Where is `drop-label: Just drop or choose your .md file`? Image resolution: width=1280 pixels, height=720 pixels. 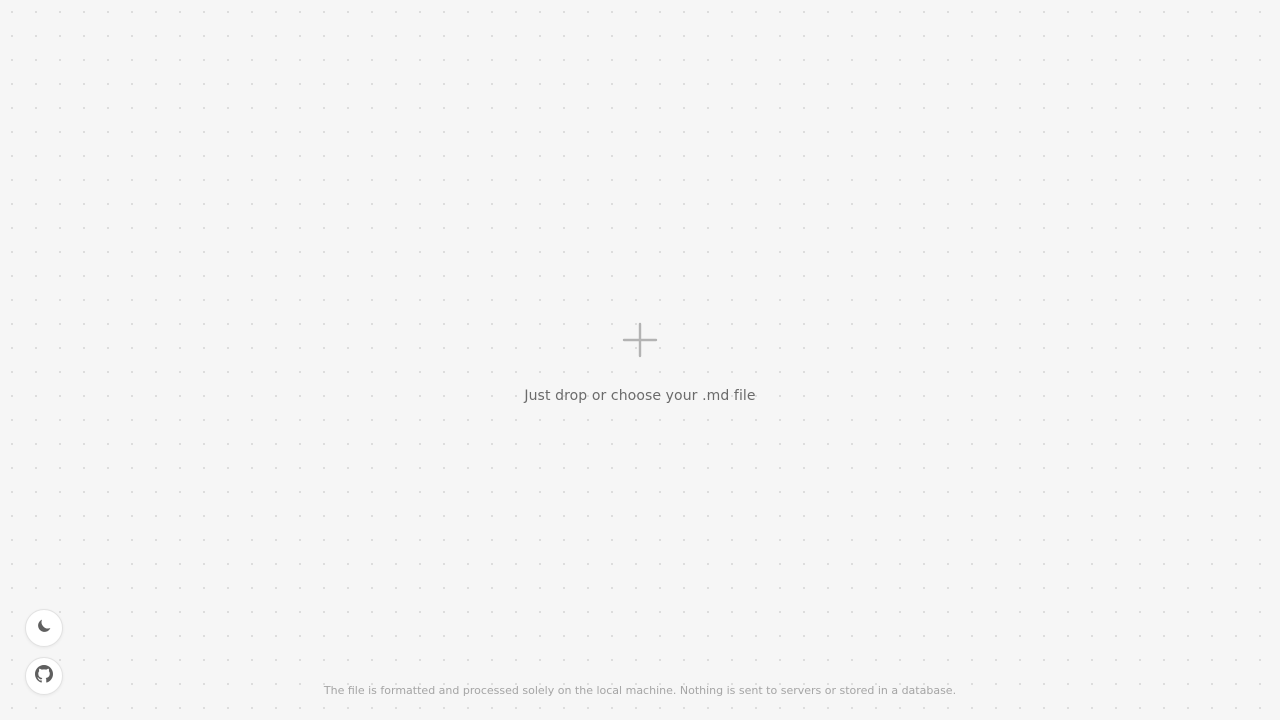 drop-label: Just drop or choose your .md file is located at coordinates (640, 396).